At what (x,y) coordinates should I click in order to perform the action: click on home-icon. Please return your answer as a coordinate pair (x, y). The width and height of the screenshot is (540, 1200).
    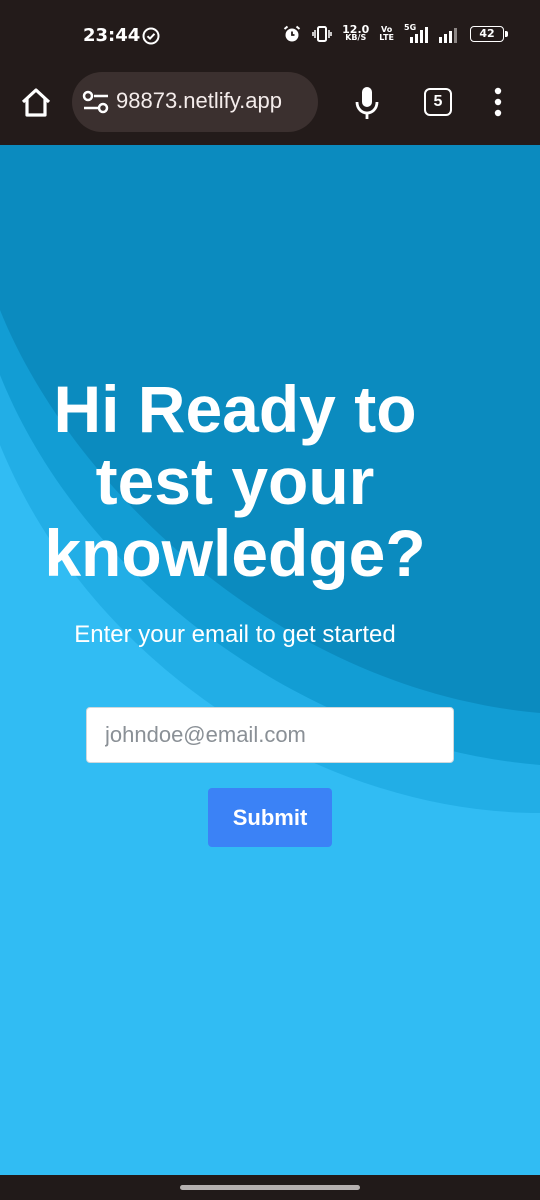
    Looking at the image, I should click on (36, 103).